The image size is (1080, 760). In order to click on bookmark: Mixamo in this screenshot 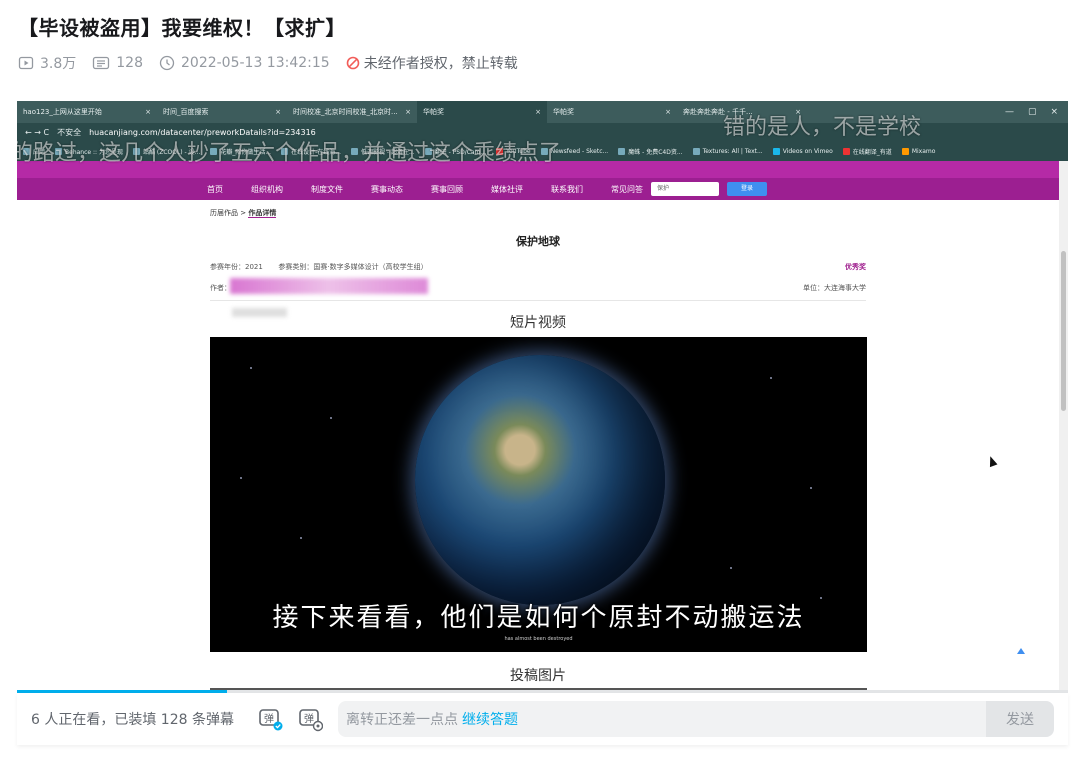, I will do `click(918, 151)`.